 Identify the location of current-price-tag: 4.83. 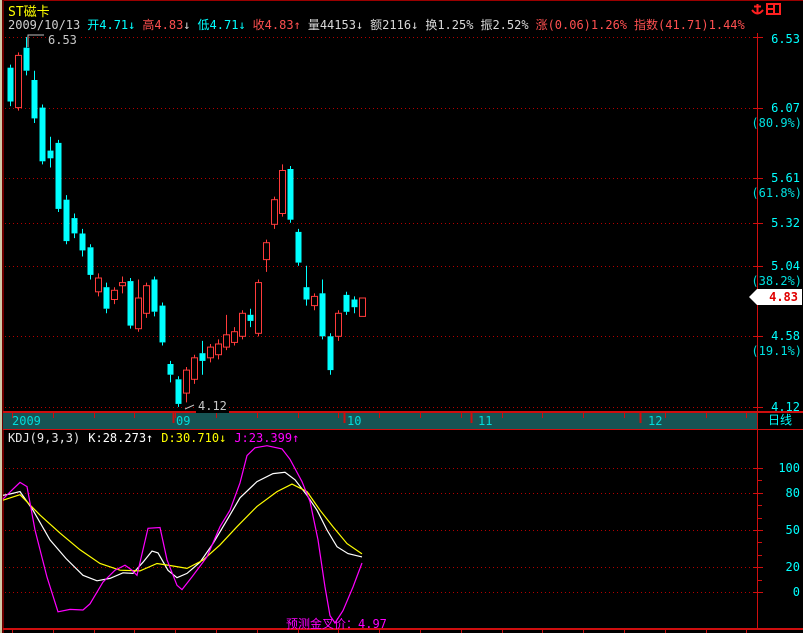
(783, 297).